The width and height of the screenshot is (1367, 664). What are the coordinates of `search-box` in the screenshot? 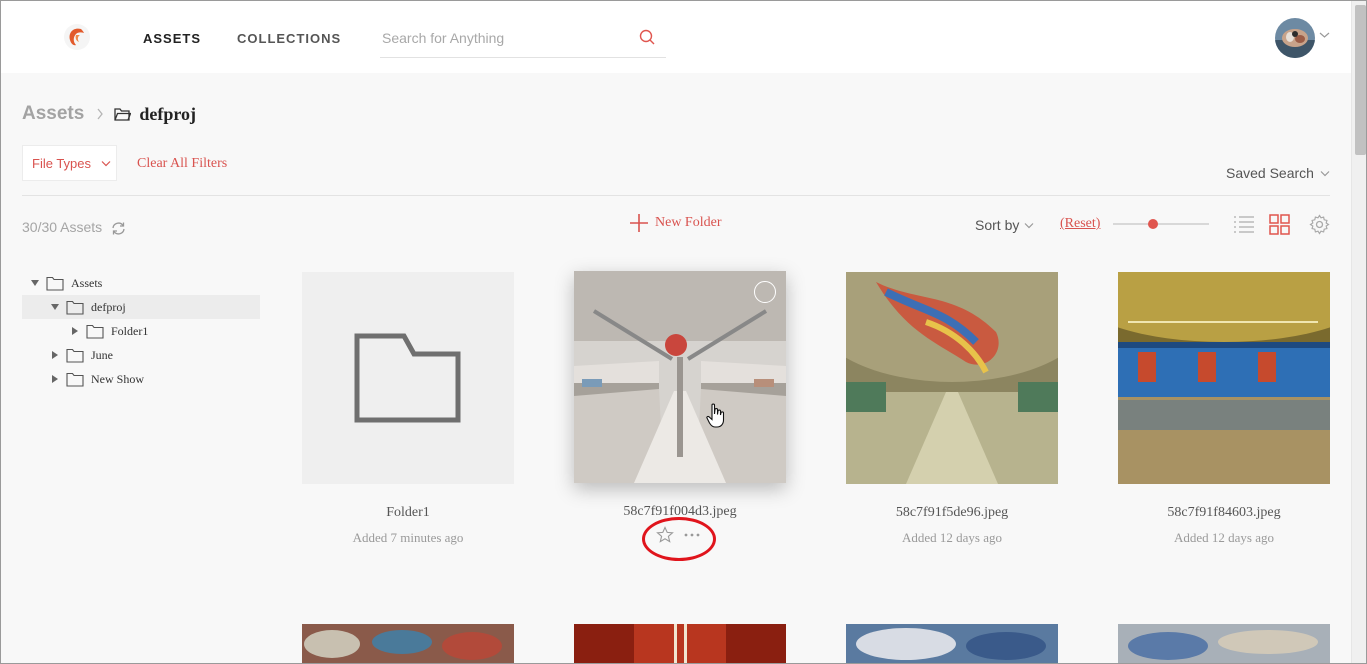 It's located at (523, 40).